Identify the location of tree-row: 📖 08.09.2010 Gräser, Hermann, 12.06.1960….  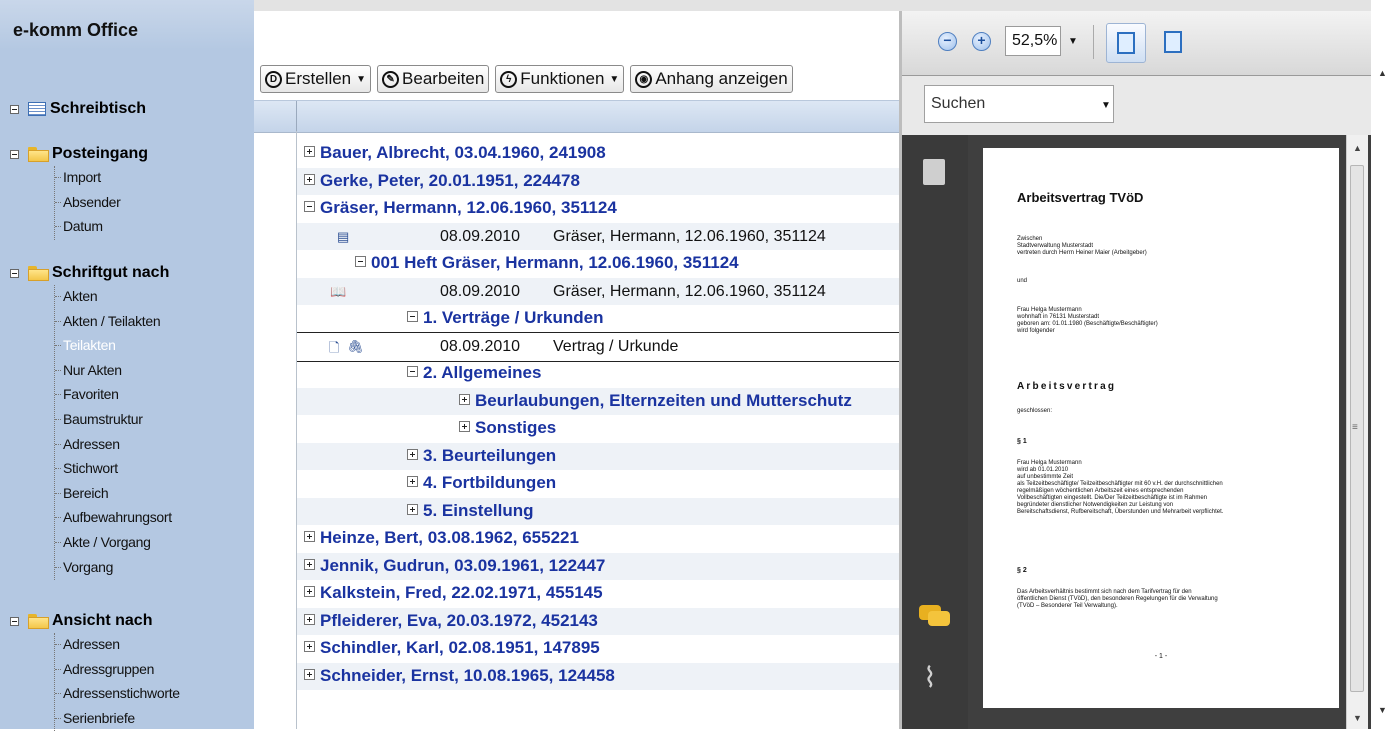
(598, 291).